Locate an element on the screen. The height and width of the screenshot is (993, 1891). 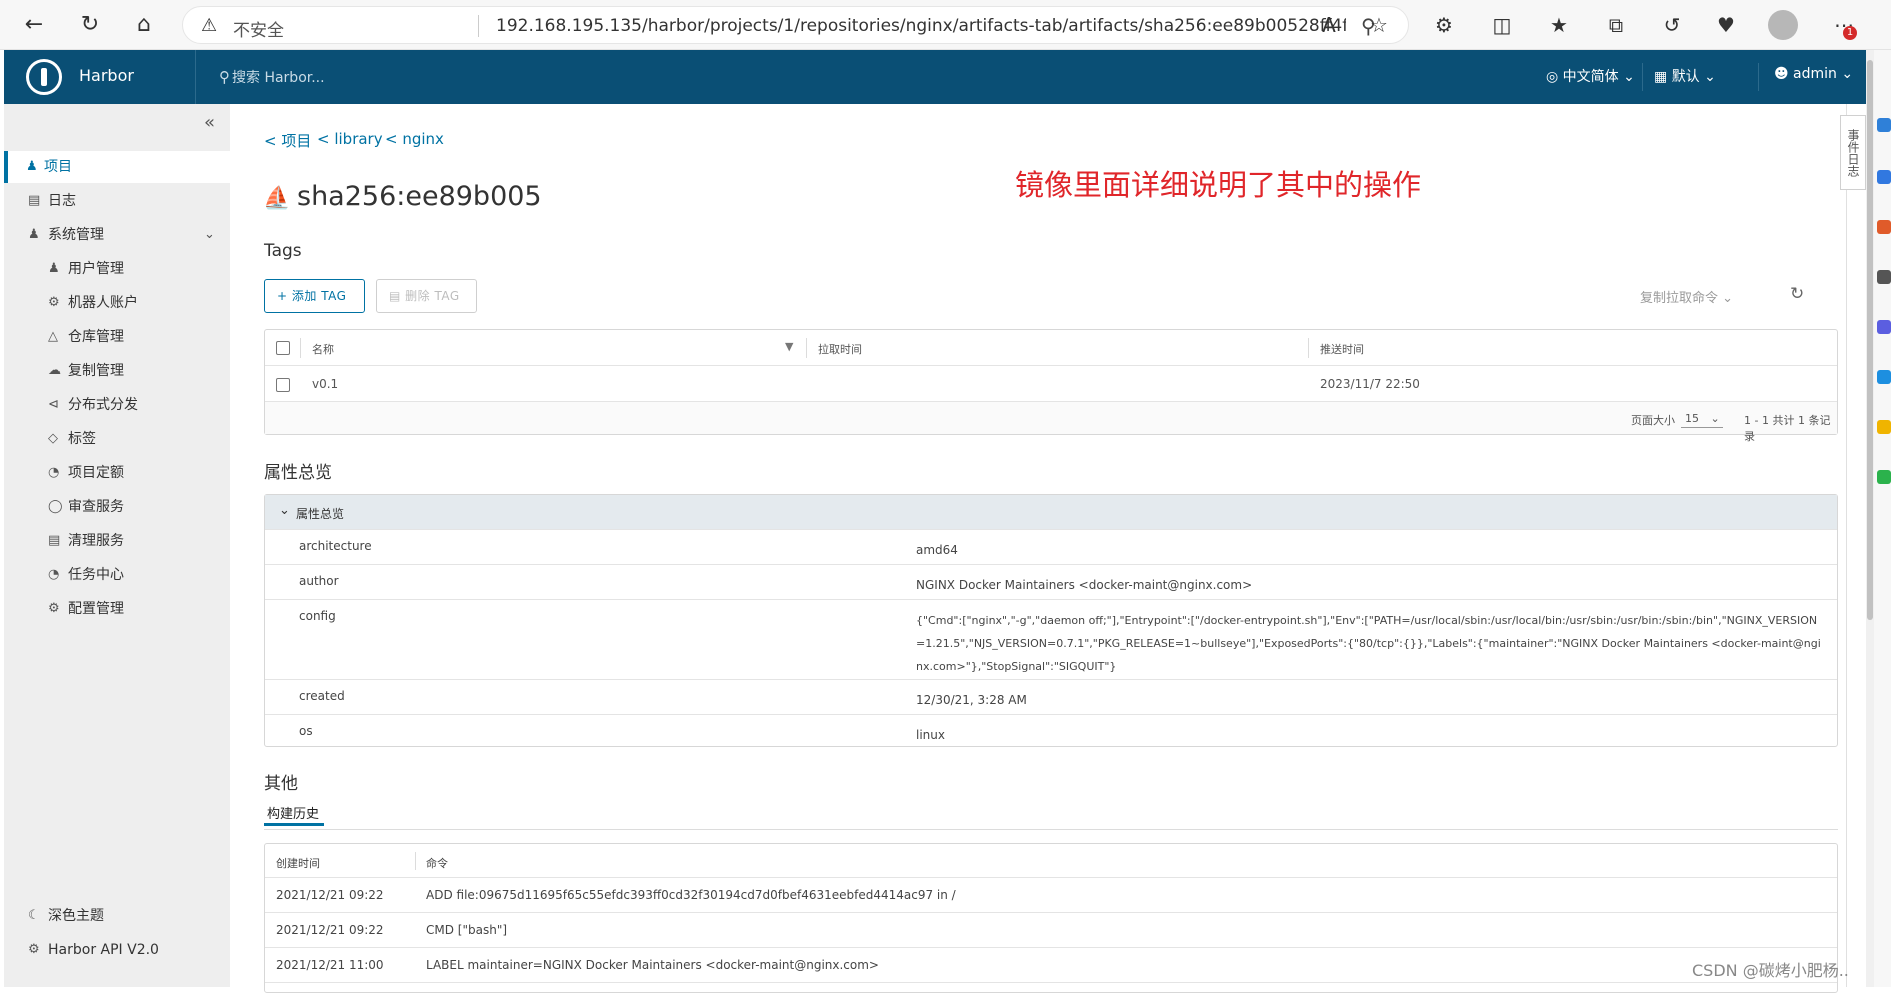
scrollbar-thumb is located at coordinates (1870, 340).